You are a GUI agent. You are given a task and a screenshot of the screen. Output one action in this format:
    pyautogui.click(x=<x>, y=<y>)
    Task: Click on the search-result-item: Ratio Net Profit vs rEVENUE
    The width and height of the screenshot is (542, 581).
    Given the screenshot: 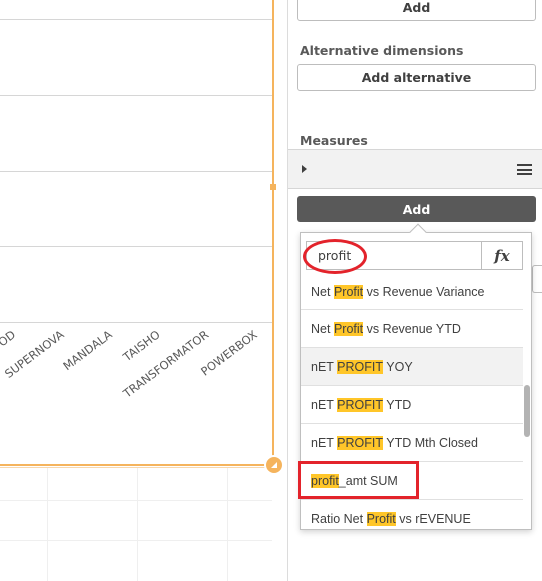 What is the action you would take?
    pyautogui.click(x=412, y=514)
    